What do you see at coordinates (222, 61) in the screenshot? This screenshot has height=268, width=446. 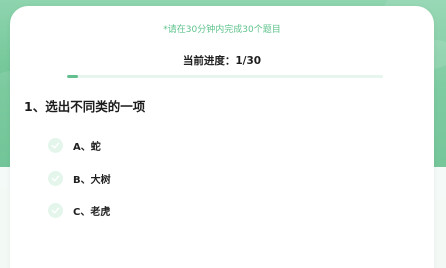 I see `progress-label: 当前进度：1/30` at bounding box center [222, 61].